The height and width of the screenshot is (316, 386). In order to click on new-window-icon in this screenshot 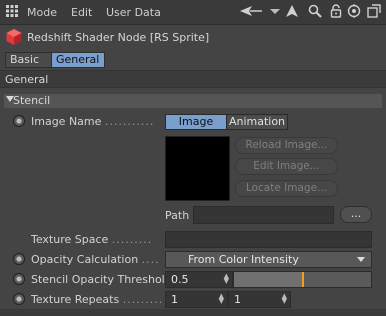, I will do `click(374, 11)`.